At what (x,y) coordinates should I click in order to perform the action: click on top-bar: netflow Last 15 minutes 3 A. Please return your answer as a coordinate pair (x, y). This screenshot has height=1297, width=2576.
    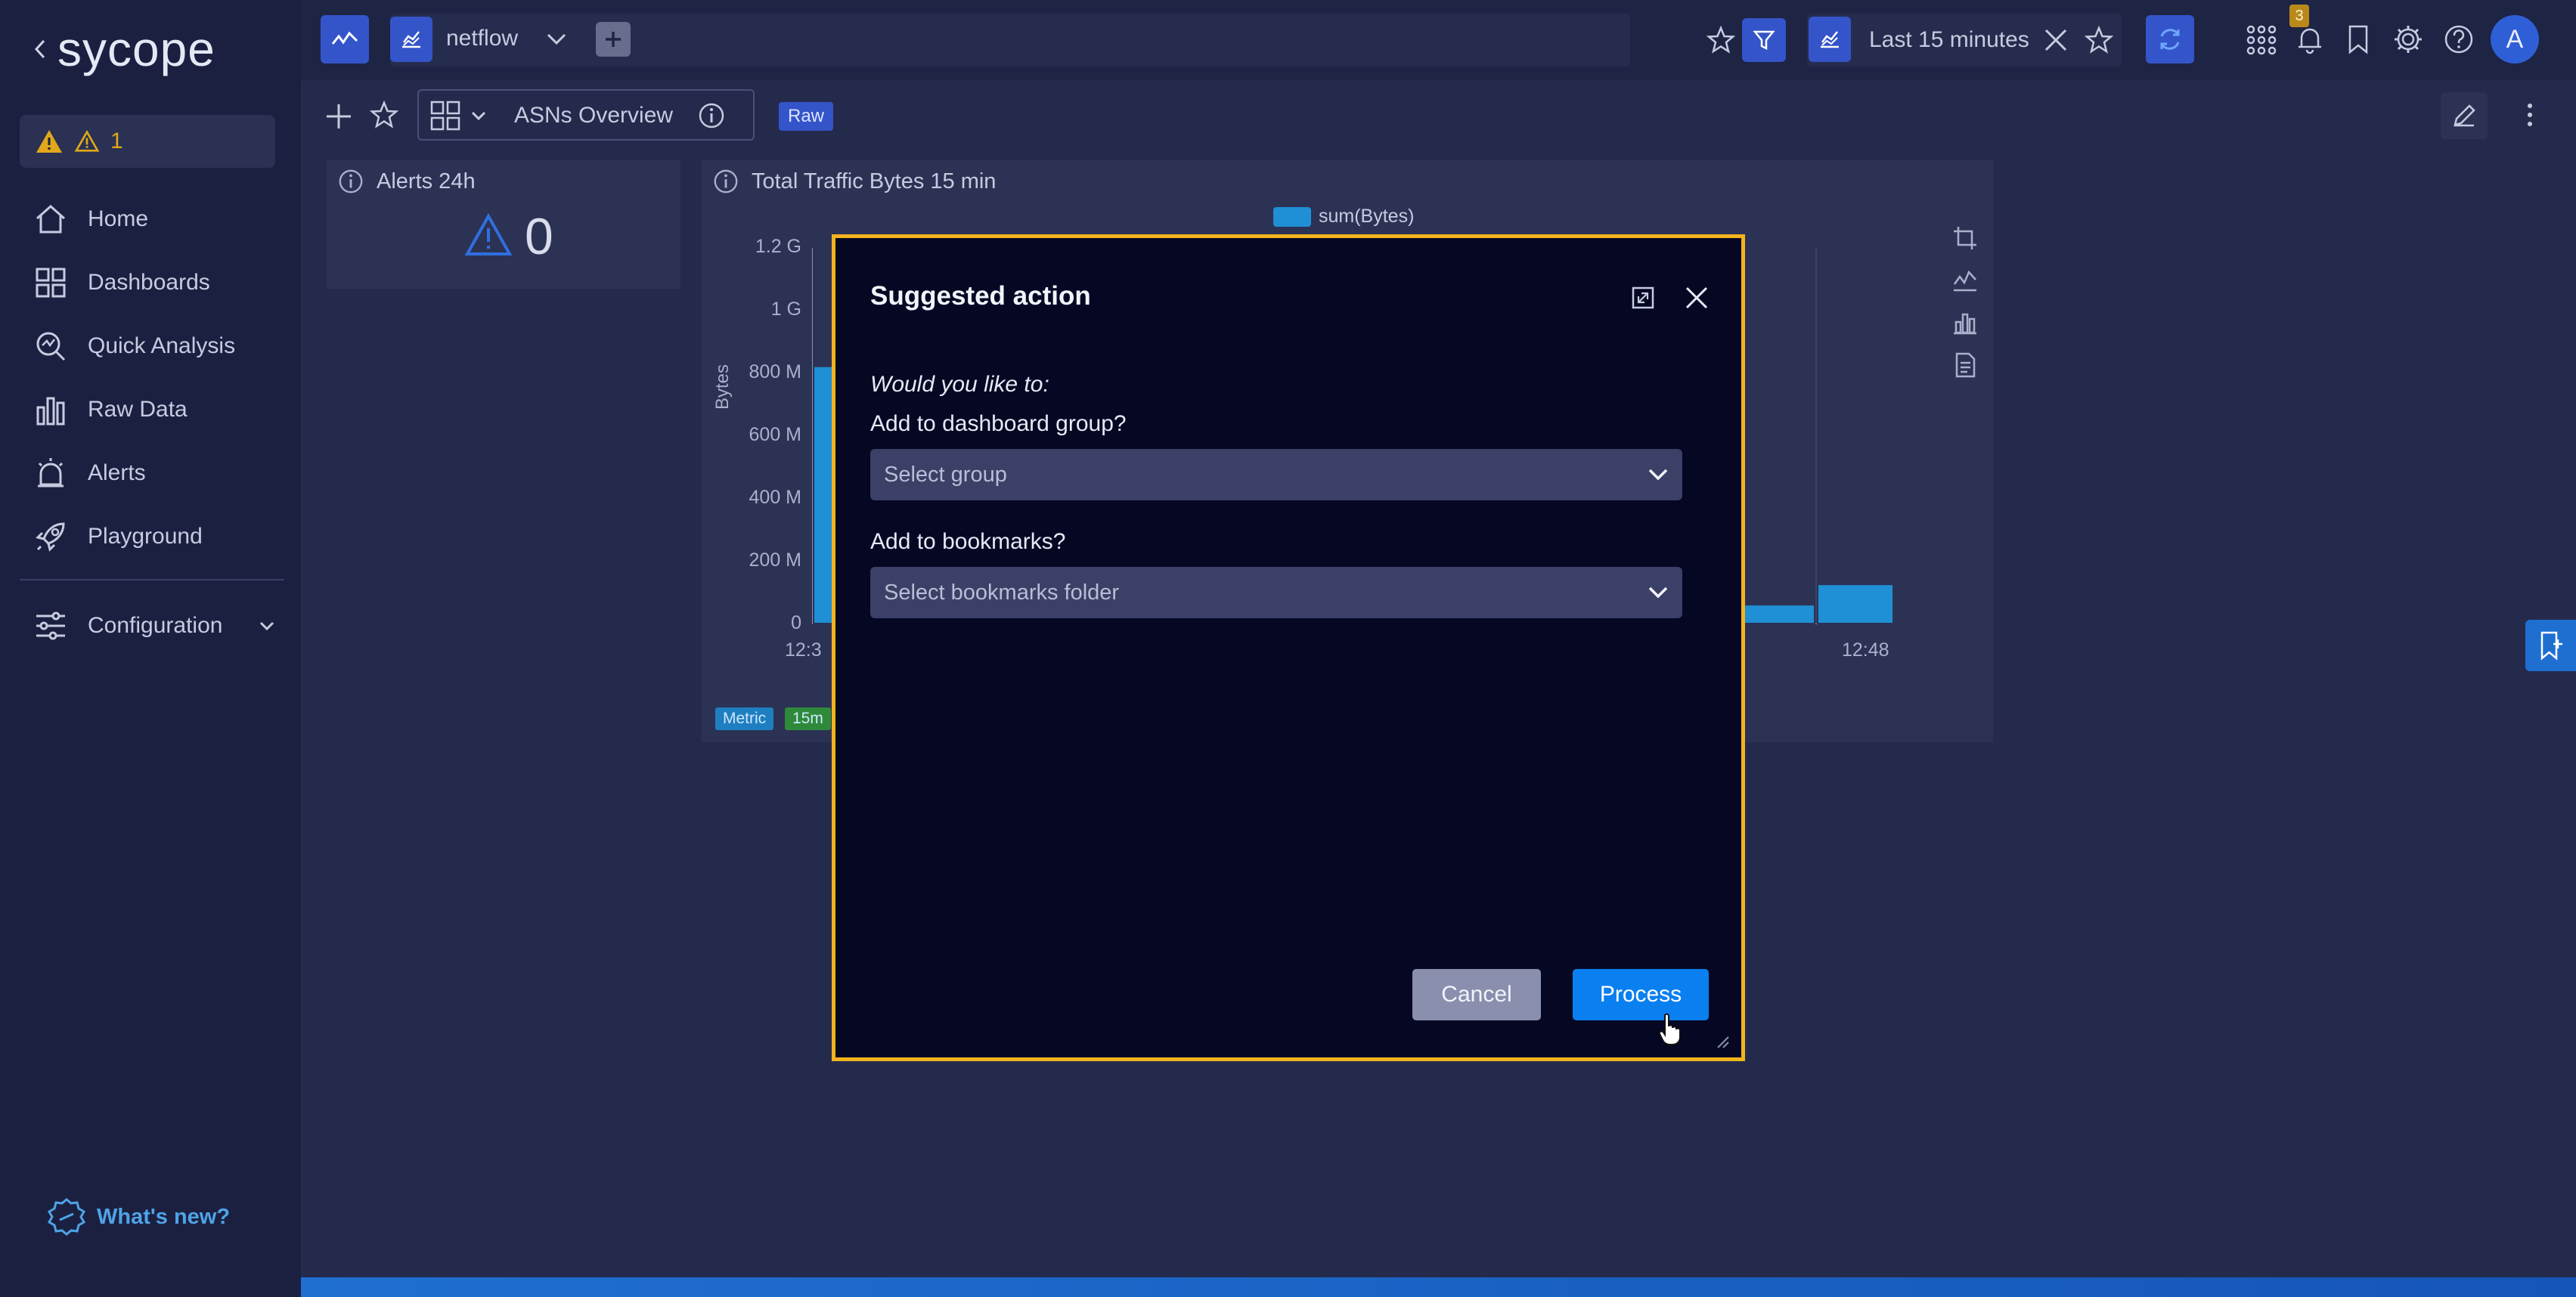
    Looking at the image, I should click on (1438, 40).